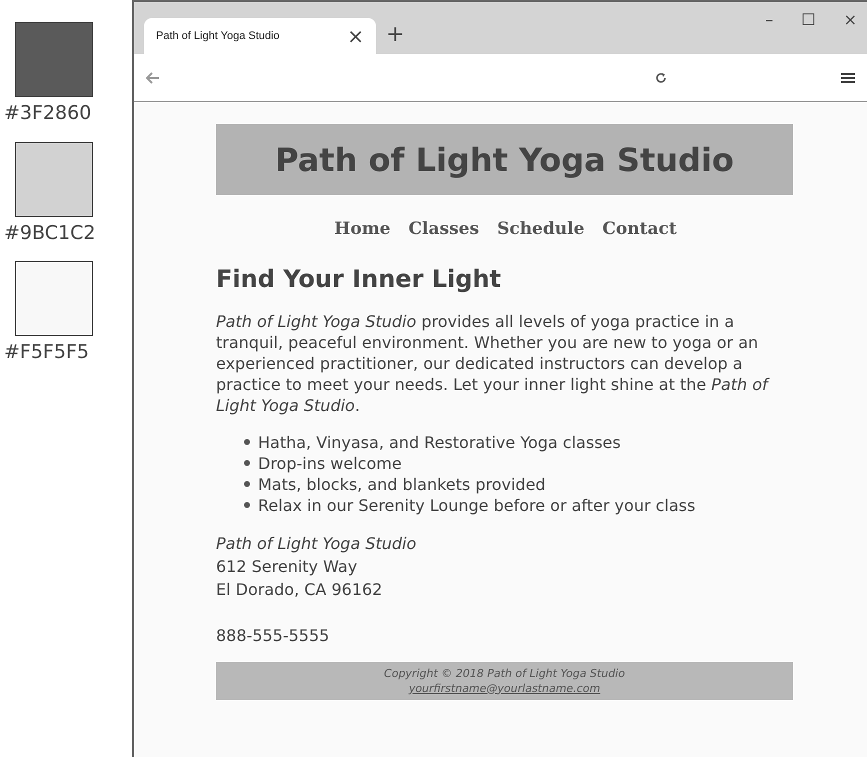  I want to click on nav-link: Schedule, so click(540, 229).